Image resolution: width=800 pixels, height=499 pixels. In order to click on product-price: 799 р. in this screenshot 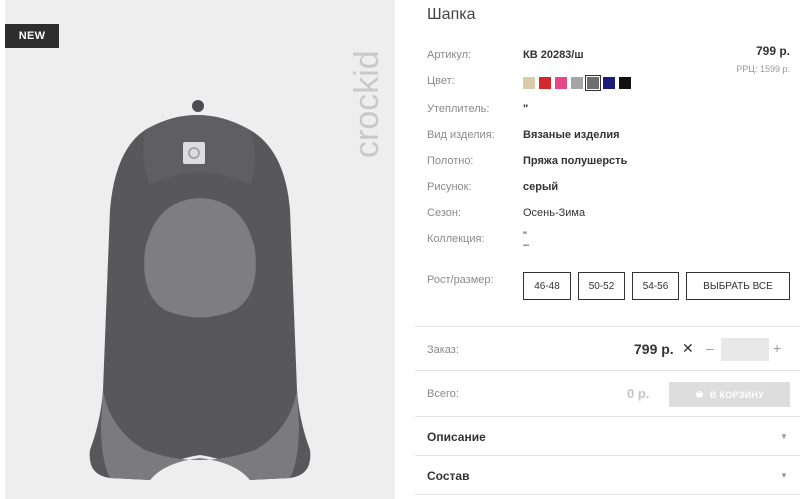, I will do `click(772, 51)`.